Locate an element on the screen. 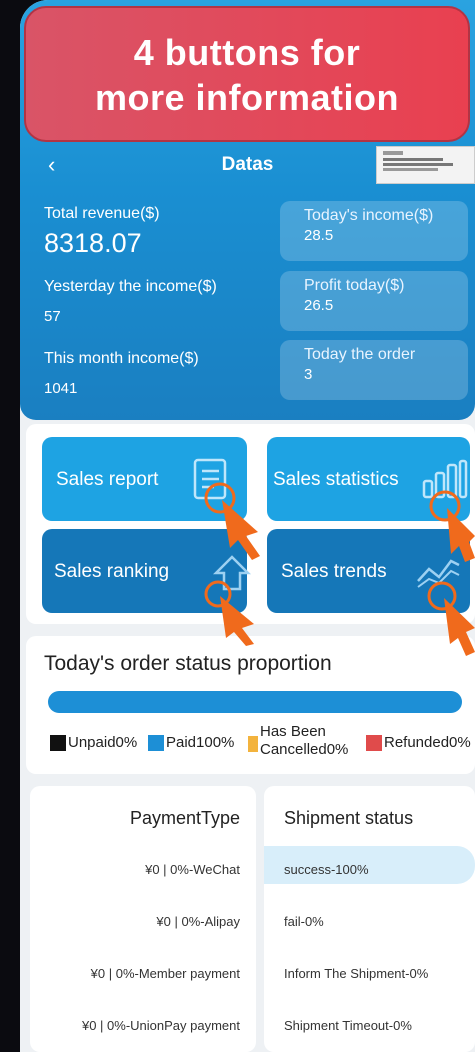 The image size is (475, 1052). tile-label: Sales report is located at coordinates (107, 479).